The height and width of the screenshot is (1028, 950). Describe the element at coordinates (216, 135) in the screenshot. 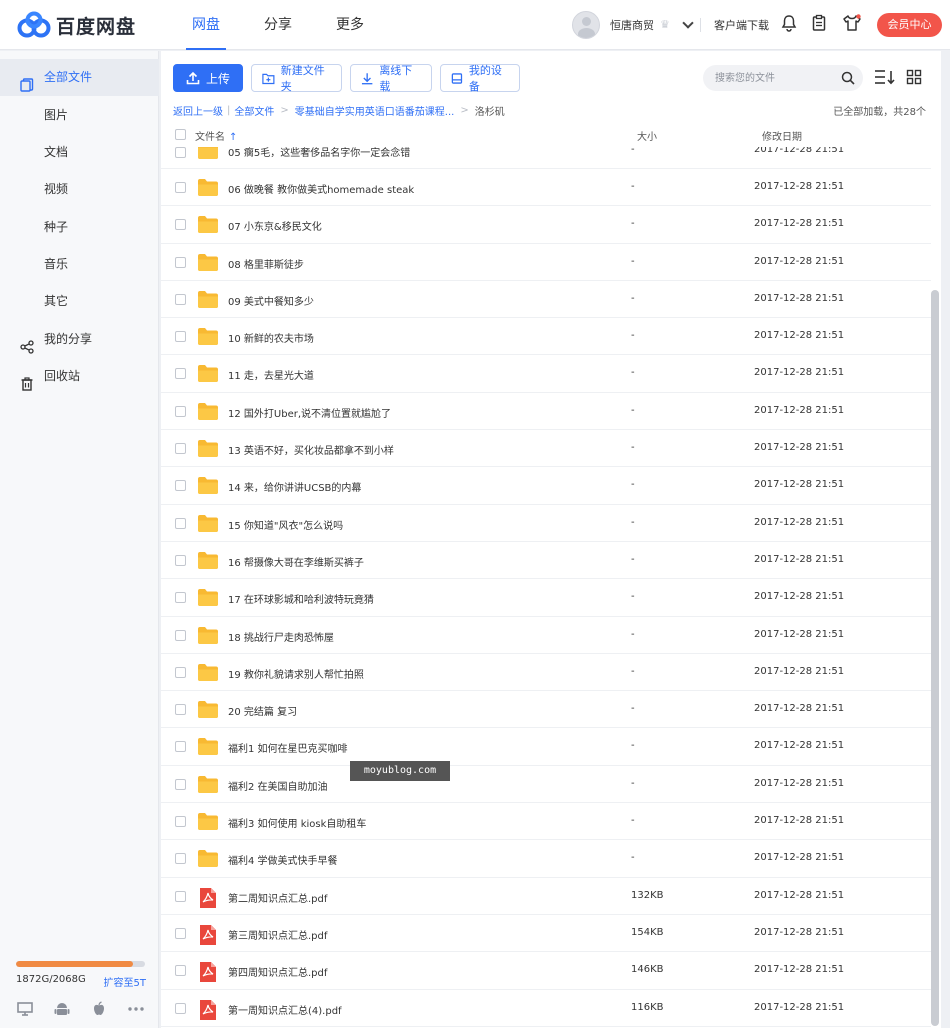

I see `column-name: 文件名 ↑` at that location.